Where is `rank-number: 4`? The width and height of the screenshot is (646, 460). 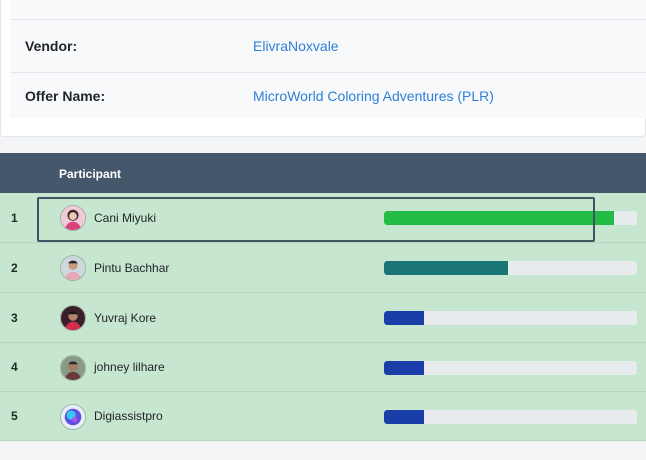
rank-number: 4 is located at coordinates (14, 367).